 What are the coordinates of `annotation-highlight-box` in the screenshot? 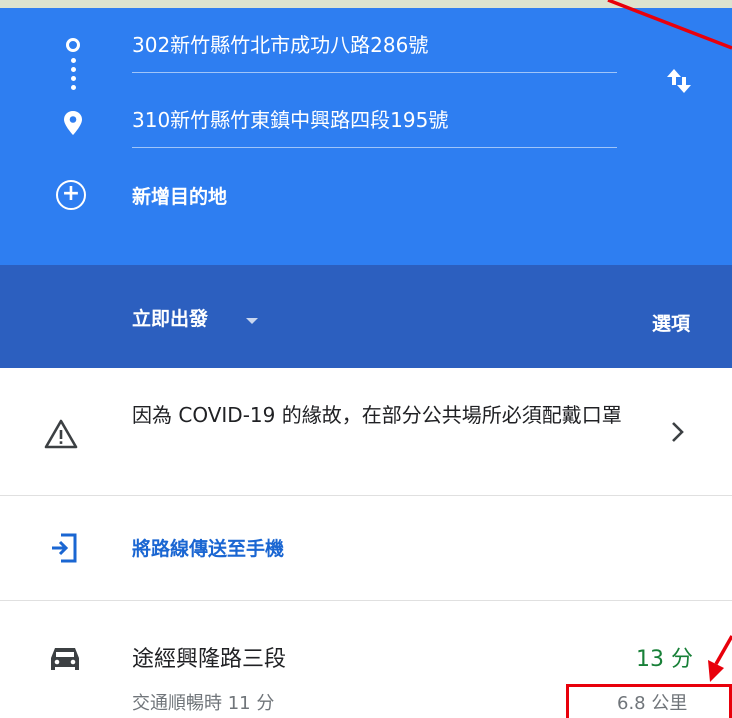 It's located at (649, 701).